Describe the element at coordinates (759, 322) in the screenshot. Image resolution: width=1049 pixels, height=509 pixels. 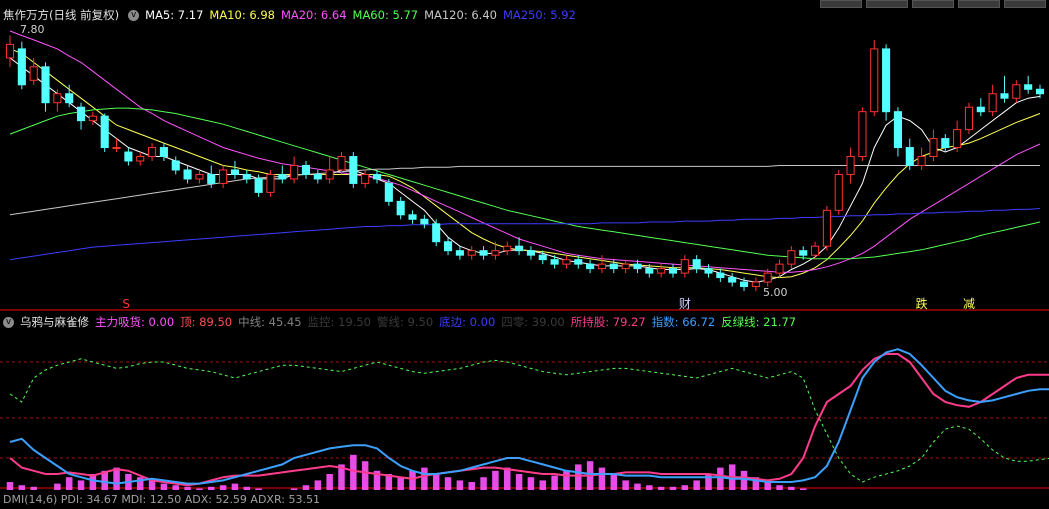
I see `rebound-label: 反绿线: 21.77` at that location.